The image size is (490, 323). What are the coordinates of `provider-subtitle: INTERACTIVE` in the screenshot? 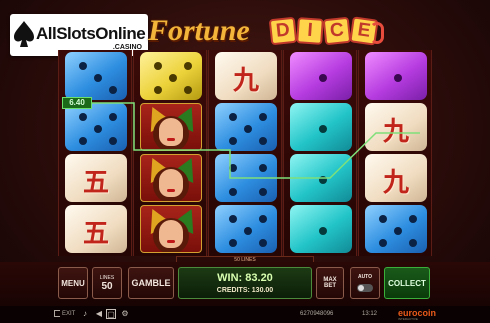 It's located at (408, 319).